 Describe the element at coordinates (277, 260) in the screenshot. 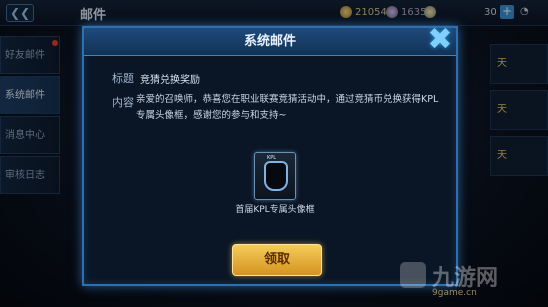

I see `claim-button: 领取` at that location.